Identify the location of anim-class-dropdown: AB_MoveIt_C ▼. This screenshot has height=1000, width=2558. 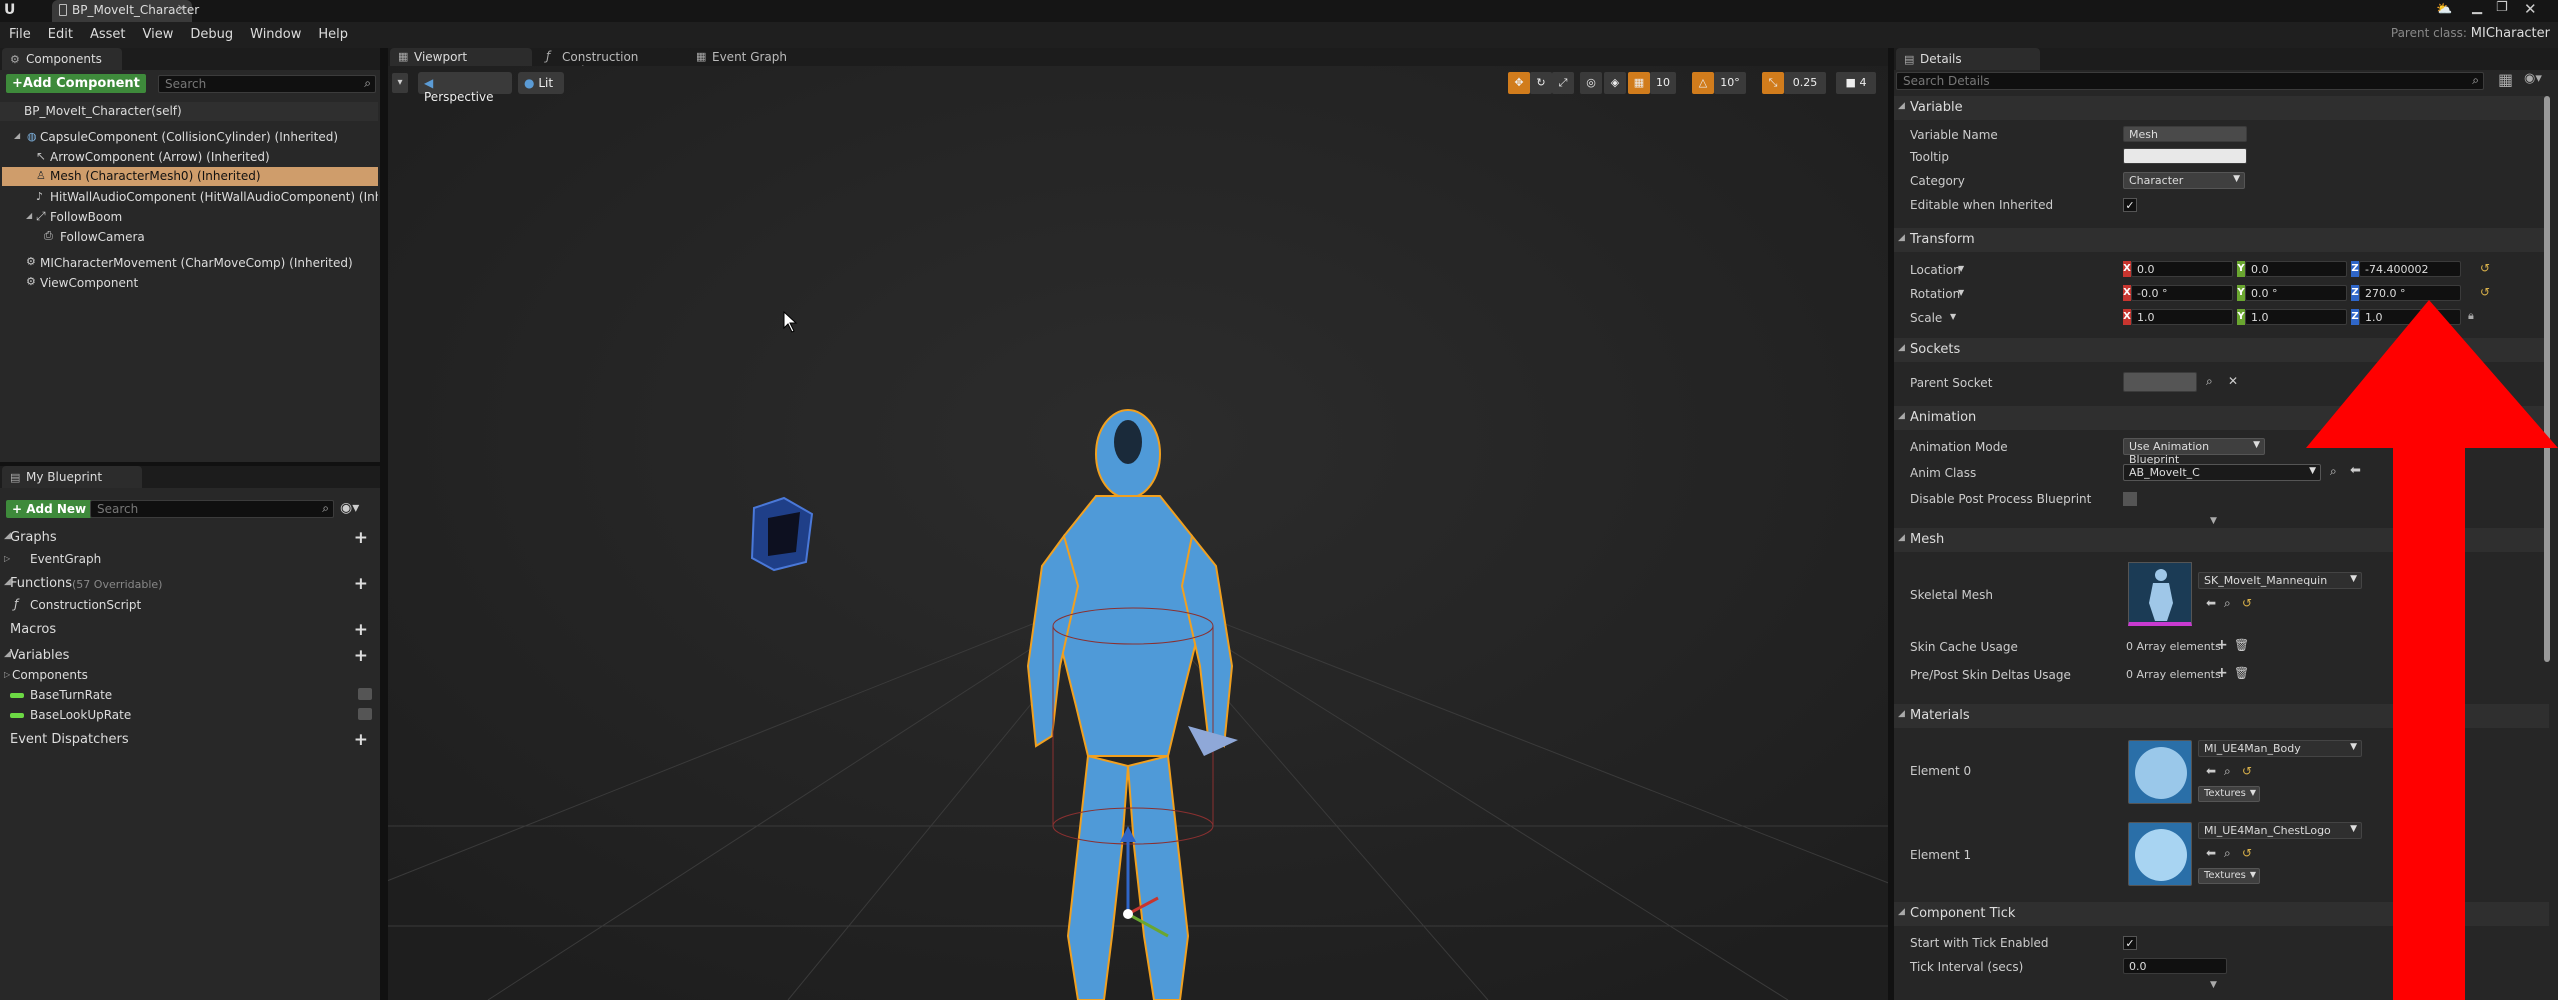
(2222, 472).